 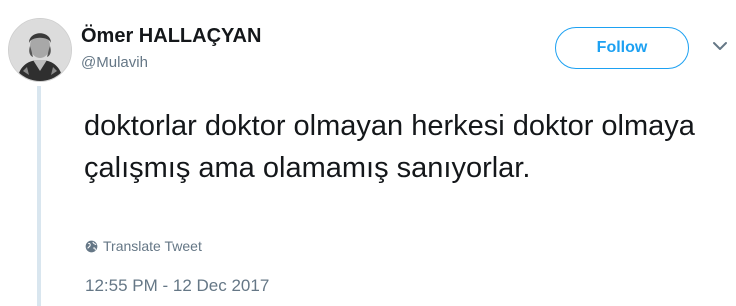 I want to click on chevron-down-icon, so click(x=720, y=46).